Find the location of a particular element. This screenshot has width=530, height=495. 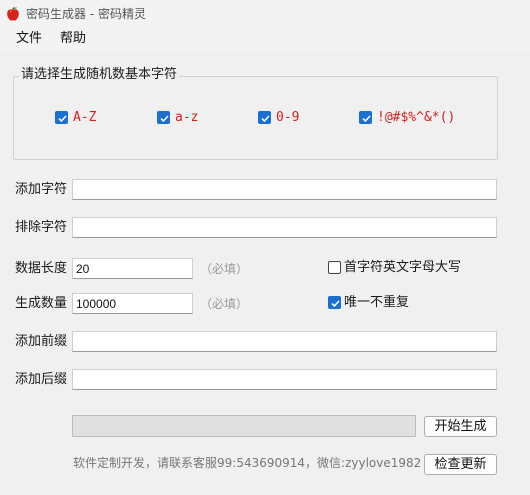

check-update-button: 检查更新 is located at coordinates (460, 464).